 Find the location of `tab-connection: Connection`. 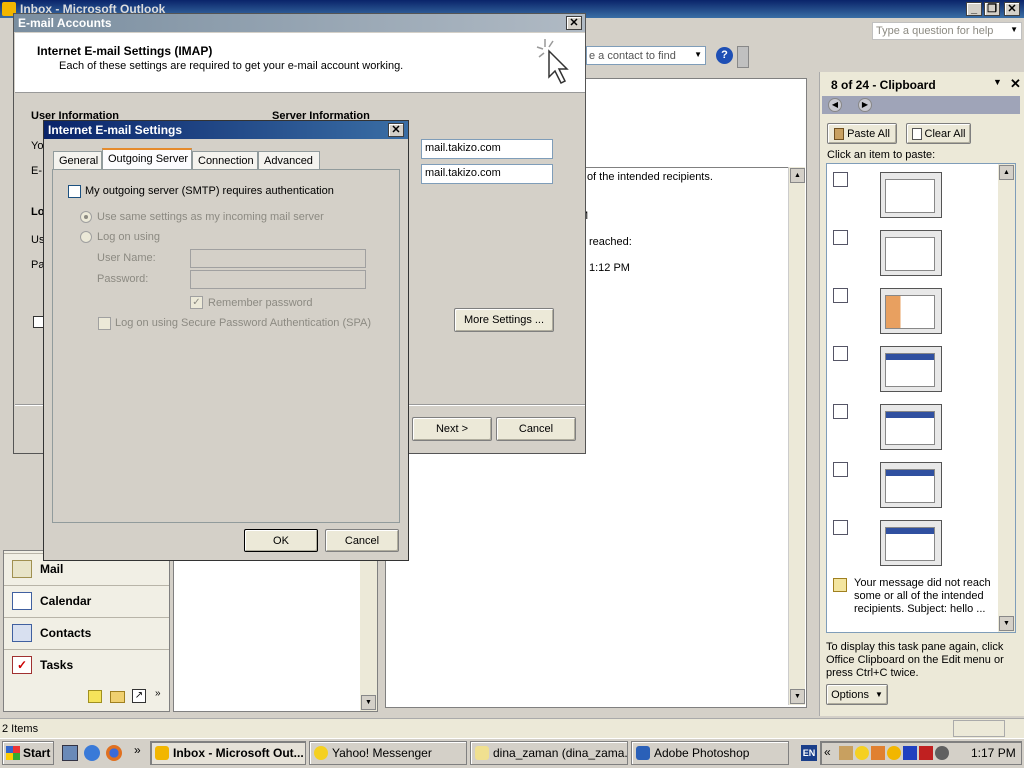

tab-connection: Connection is located at coordinates (225, 160).